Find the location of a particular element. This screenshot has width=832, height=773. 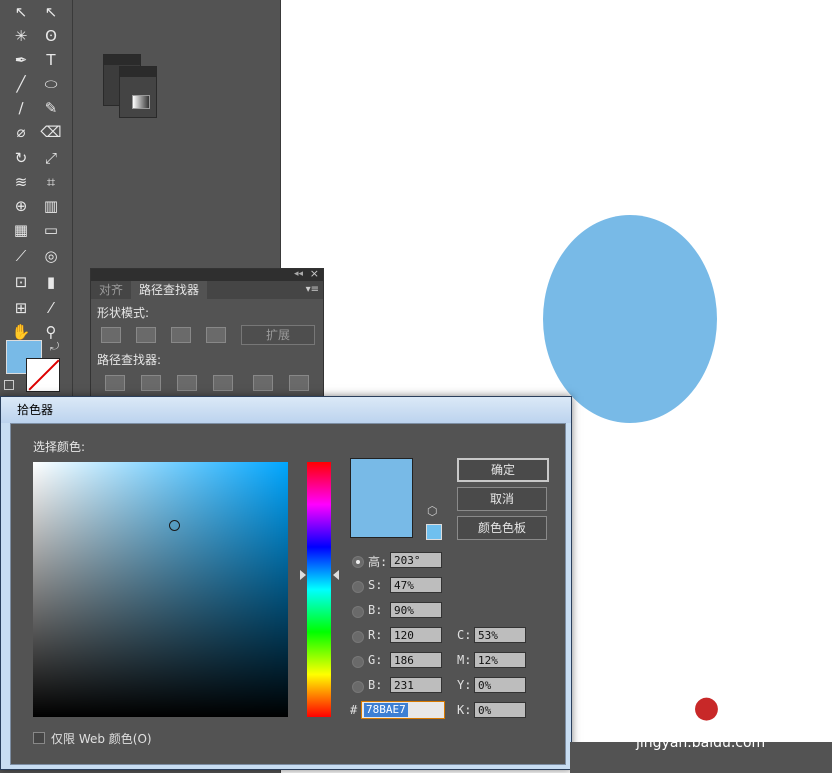

crop-button is located at coordinates (223, 383).